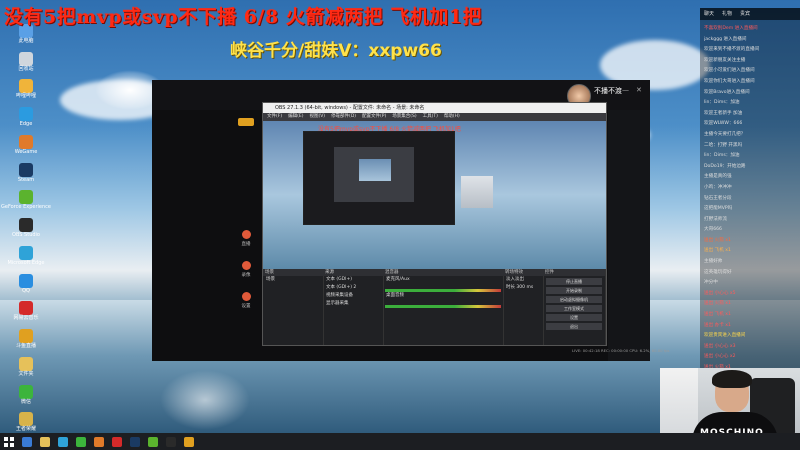 This screenshot has height=450, width=800. Describe the element at coordinates (430, 116) in the screenshot. I see `obs-menu-item: 工具(T)` at that location.